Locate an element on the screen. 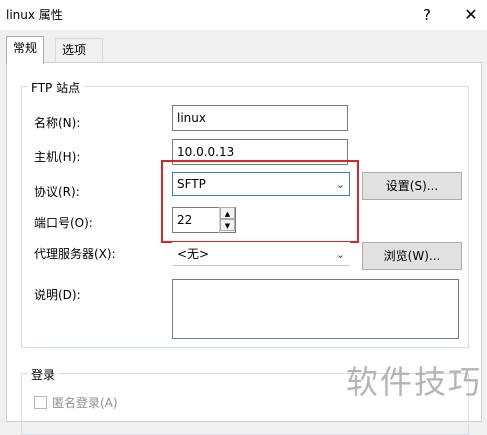 The width and height of the screenshot is (487, 435). proxy-value: <无> is located at coordinates (193, 254).